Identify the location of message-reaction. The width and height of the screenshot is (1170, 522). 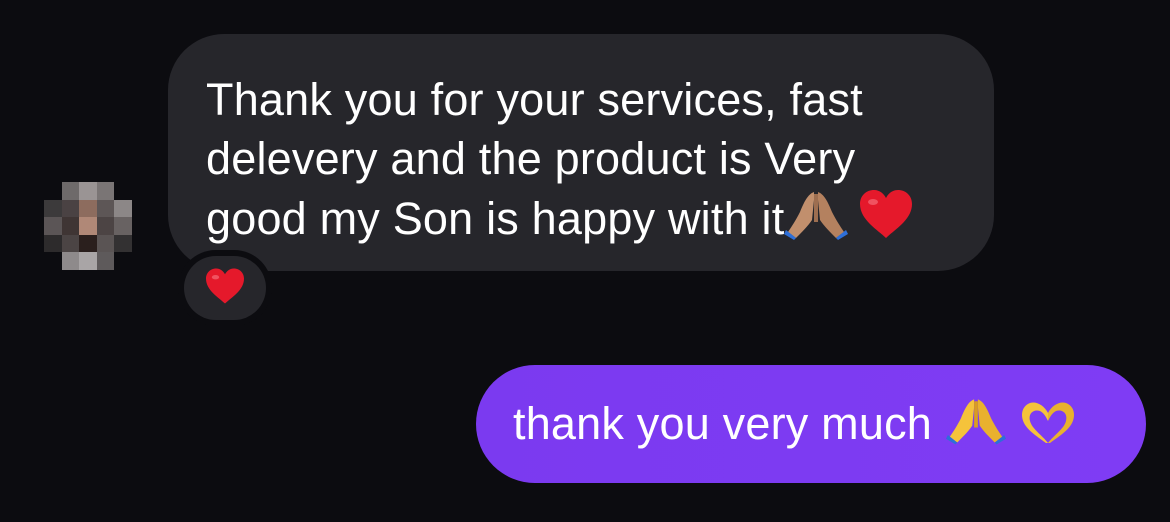
(225, 288).